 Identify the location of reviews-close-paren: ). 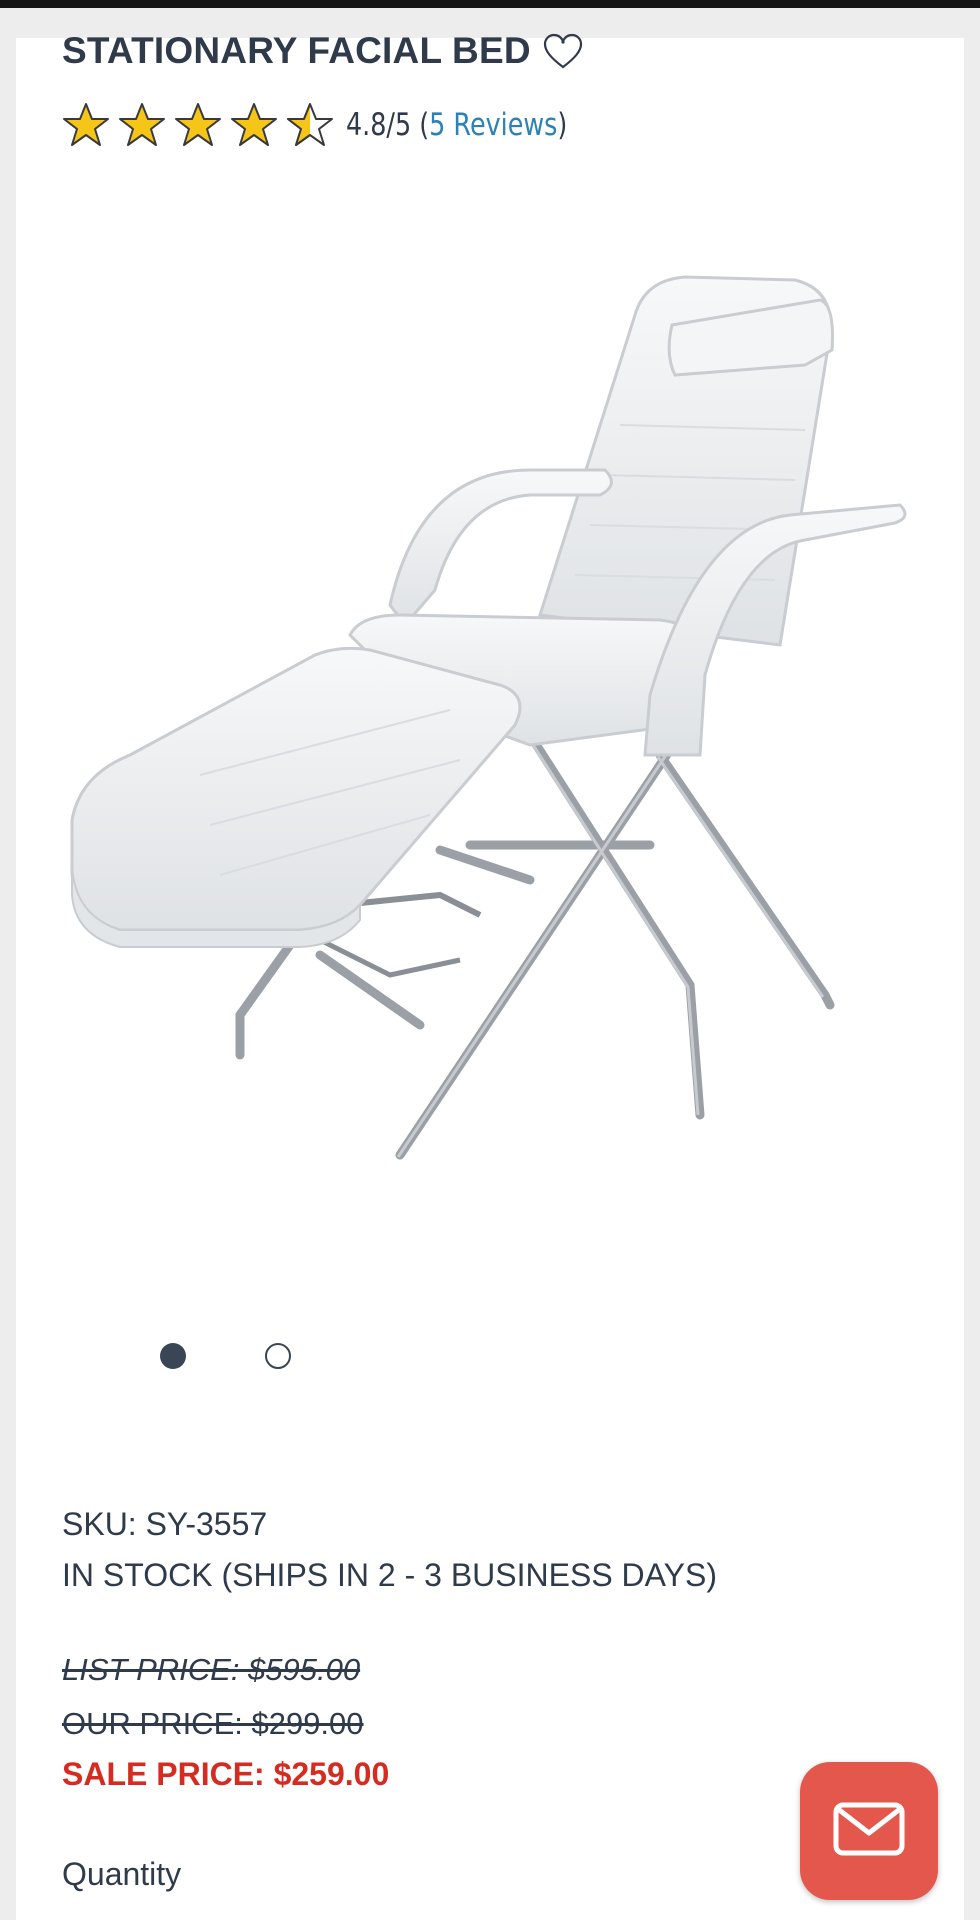
(562, 125).